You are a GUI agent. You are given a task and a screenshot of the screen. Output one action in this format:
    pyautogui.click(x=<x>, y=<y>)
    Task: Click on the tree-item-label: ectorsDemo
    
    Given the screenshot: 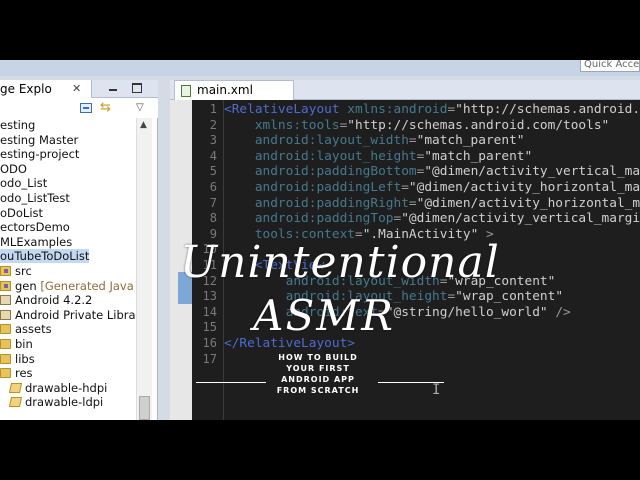 What is the action you would take?
    pyautogui.click(x=35, y=227)
    